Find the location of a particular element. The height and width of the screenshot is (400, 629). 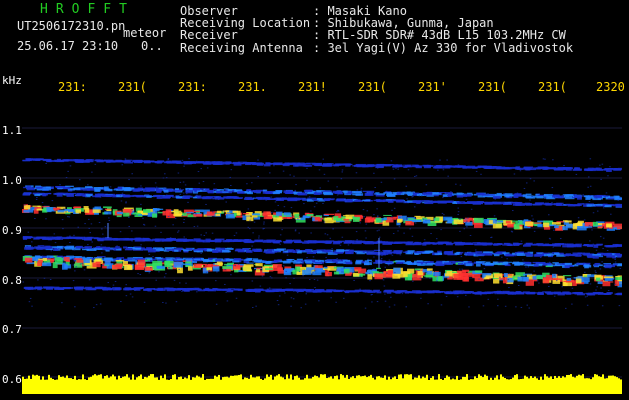

overlay-label: meteor is located at coordinates (145, 33).